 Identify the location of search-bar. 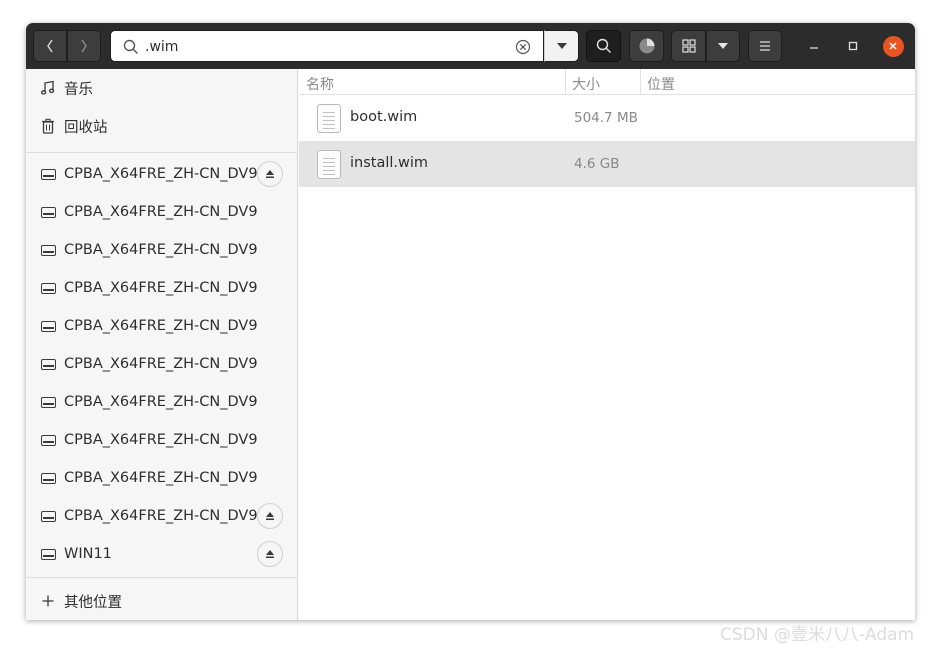
(327, 46).